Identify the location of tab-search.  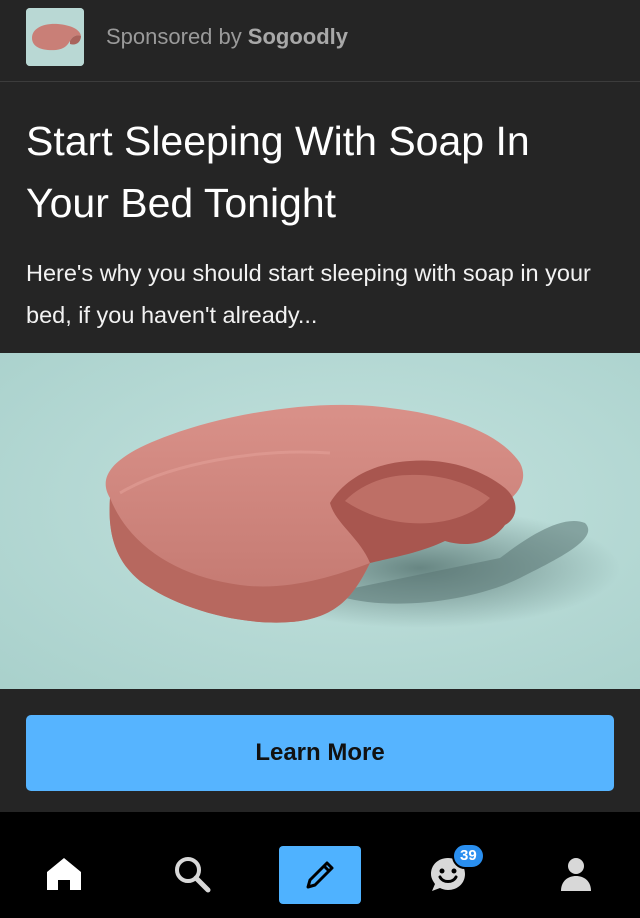
(192, 874).